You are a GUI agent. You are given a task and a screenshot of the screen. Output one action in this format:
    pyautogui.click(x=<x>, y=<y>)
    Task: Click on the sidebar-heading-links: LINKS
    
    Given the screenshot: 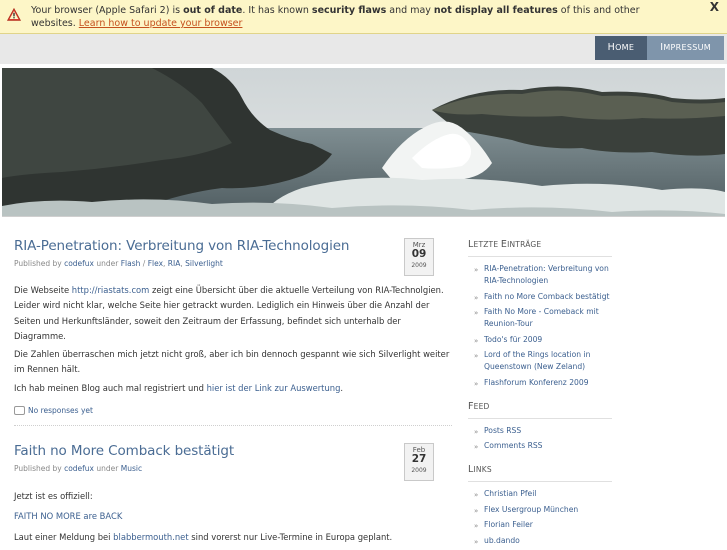 What is the action you would take?
    pyautogui.click(x=540, y=473)
    